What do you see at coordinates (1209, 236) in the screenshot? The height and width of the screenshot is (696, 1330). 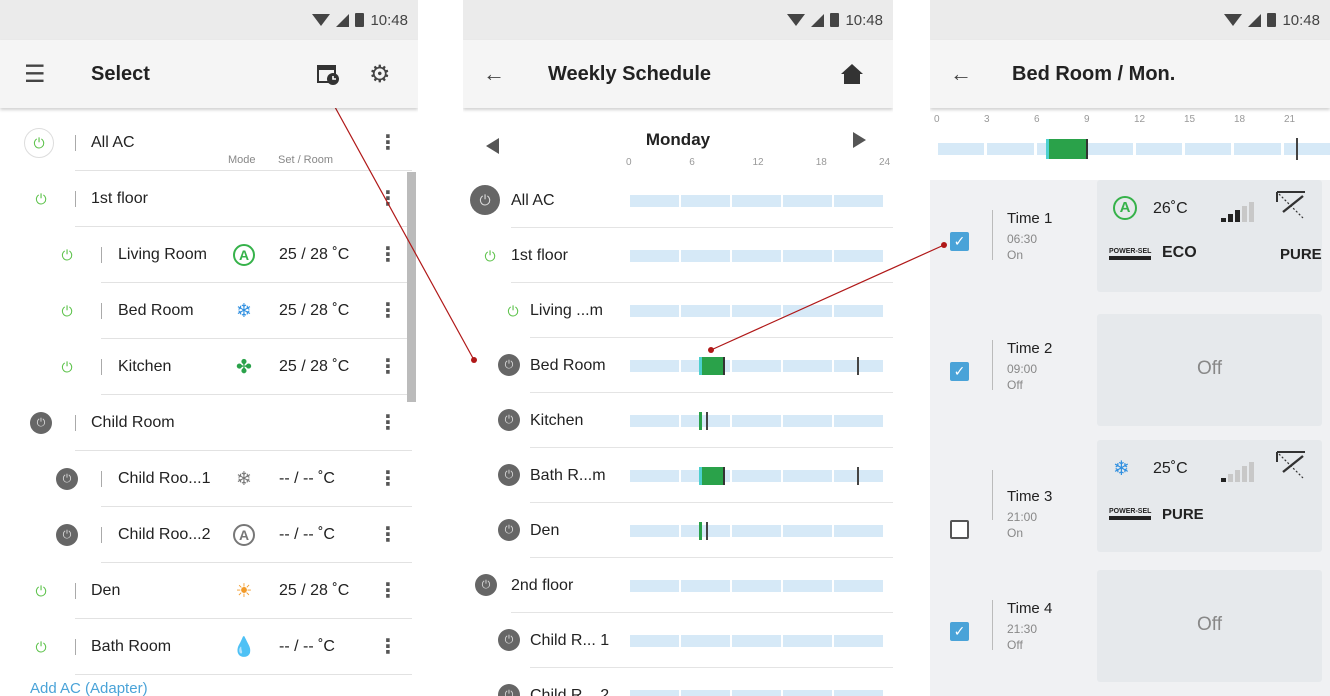 I see `timer-settings-card: A 26˚C POWER-SEL ECO PURE` at bounding box center [1209, 236].